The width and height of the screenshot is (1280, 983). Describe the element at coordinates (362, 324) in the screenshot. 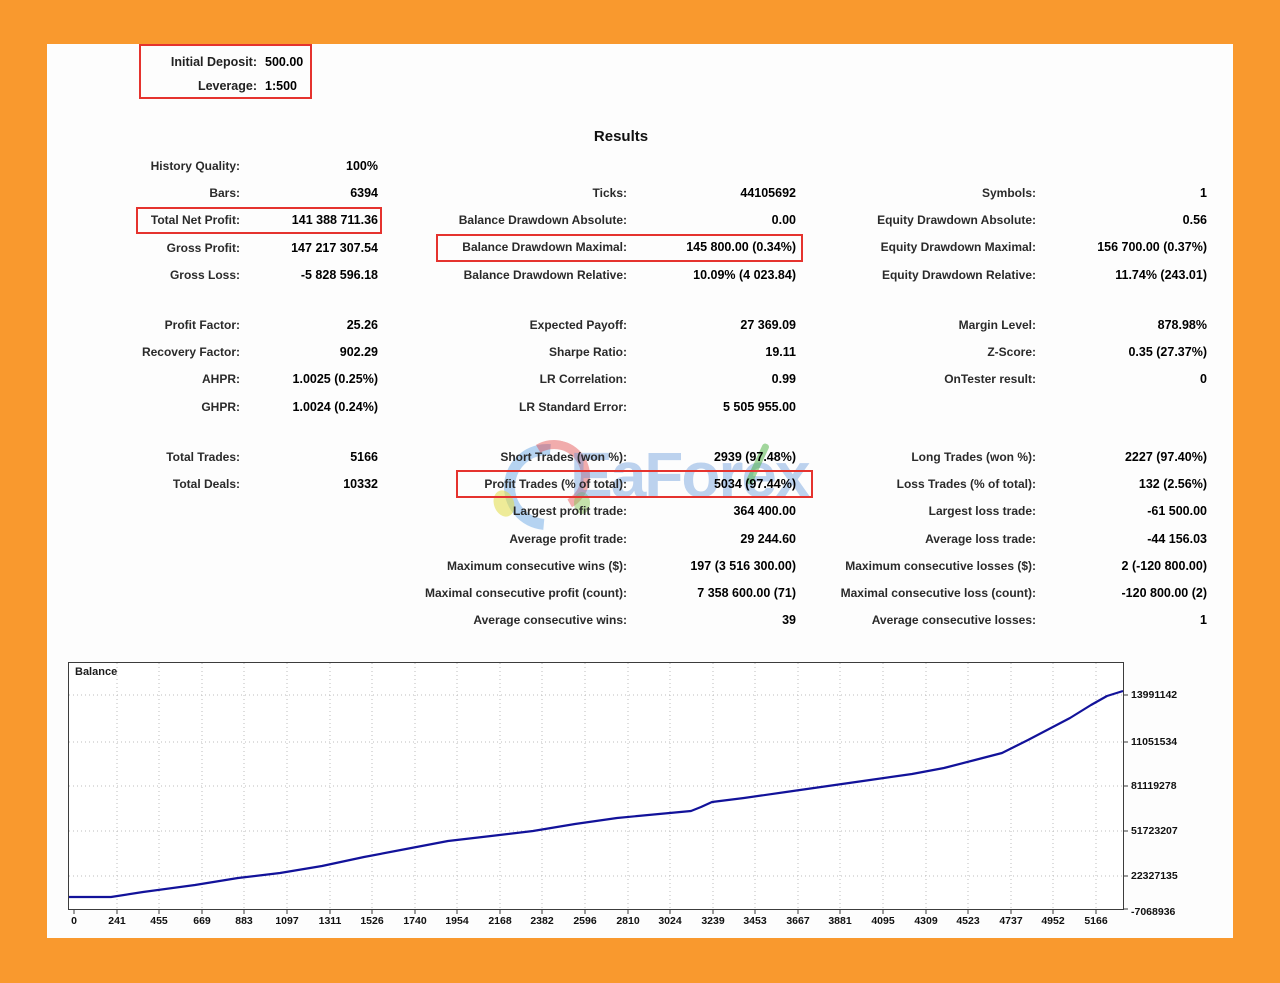

I see `stat-value: 25.26` at that location.